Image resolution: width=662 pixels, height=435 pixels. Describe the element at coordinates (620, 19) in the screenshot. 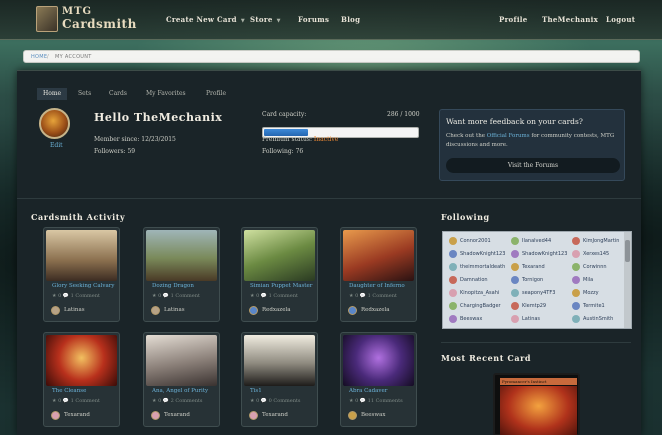

I see `nav-logout: Logout` at that location.